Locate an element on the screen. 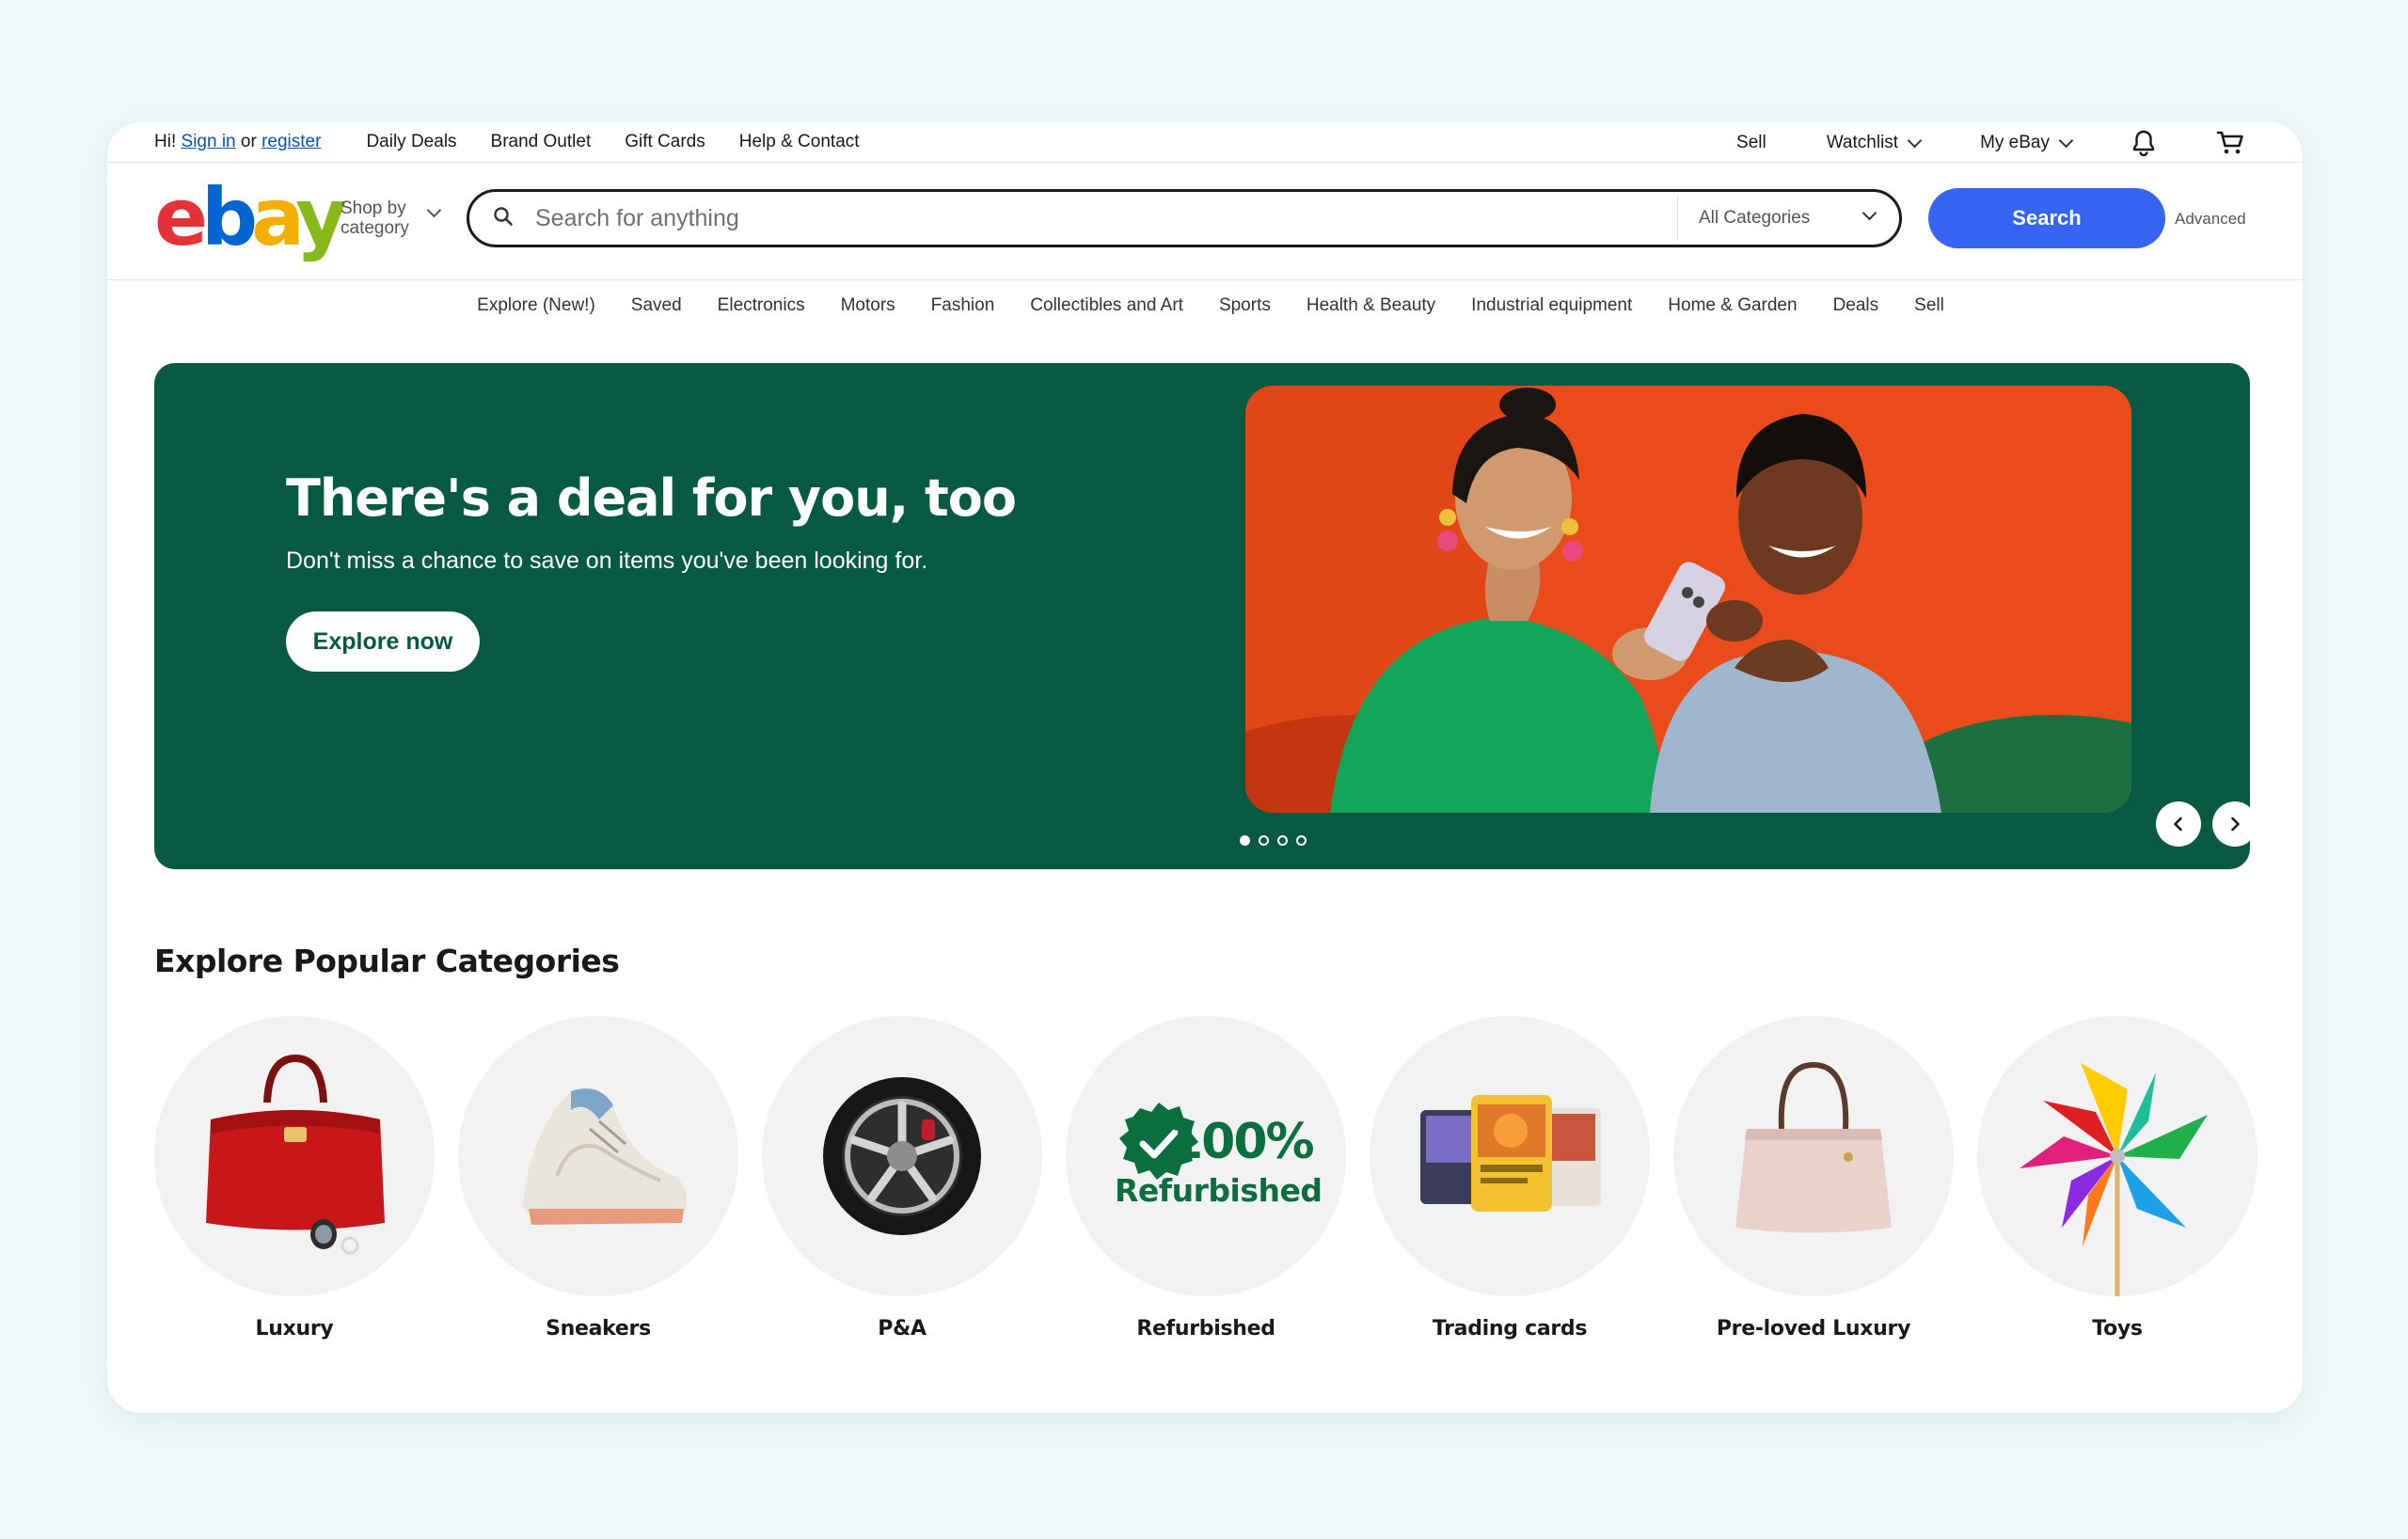 This screenshot has width=2408, height=1539. pinwheel-image is located at coordinates (2118, 1156).